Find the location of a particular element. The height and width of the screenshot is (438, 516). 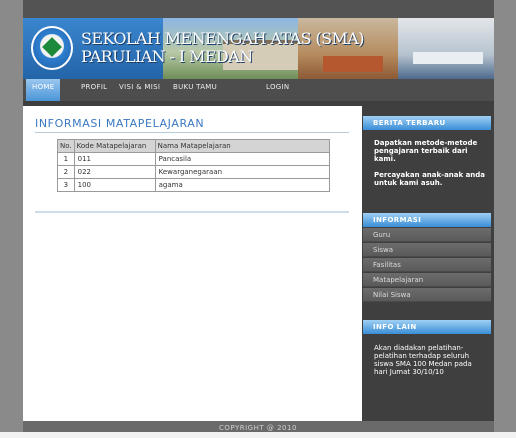

school-name-line2: PARULIAN - I MEDAN is located at coordinates (167, 56).